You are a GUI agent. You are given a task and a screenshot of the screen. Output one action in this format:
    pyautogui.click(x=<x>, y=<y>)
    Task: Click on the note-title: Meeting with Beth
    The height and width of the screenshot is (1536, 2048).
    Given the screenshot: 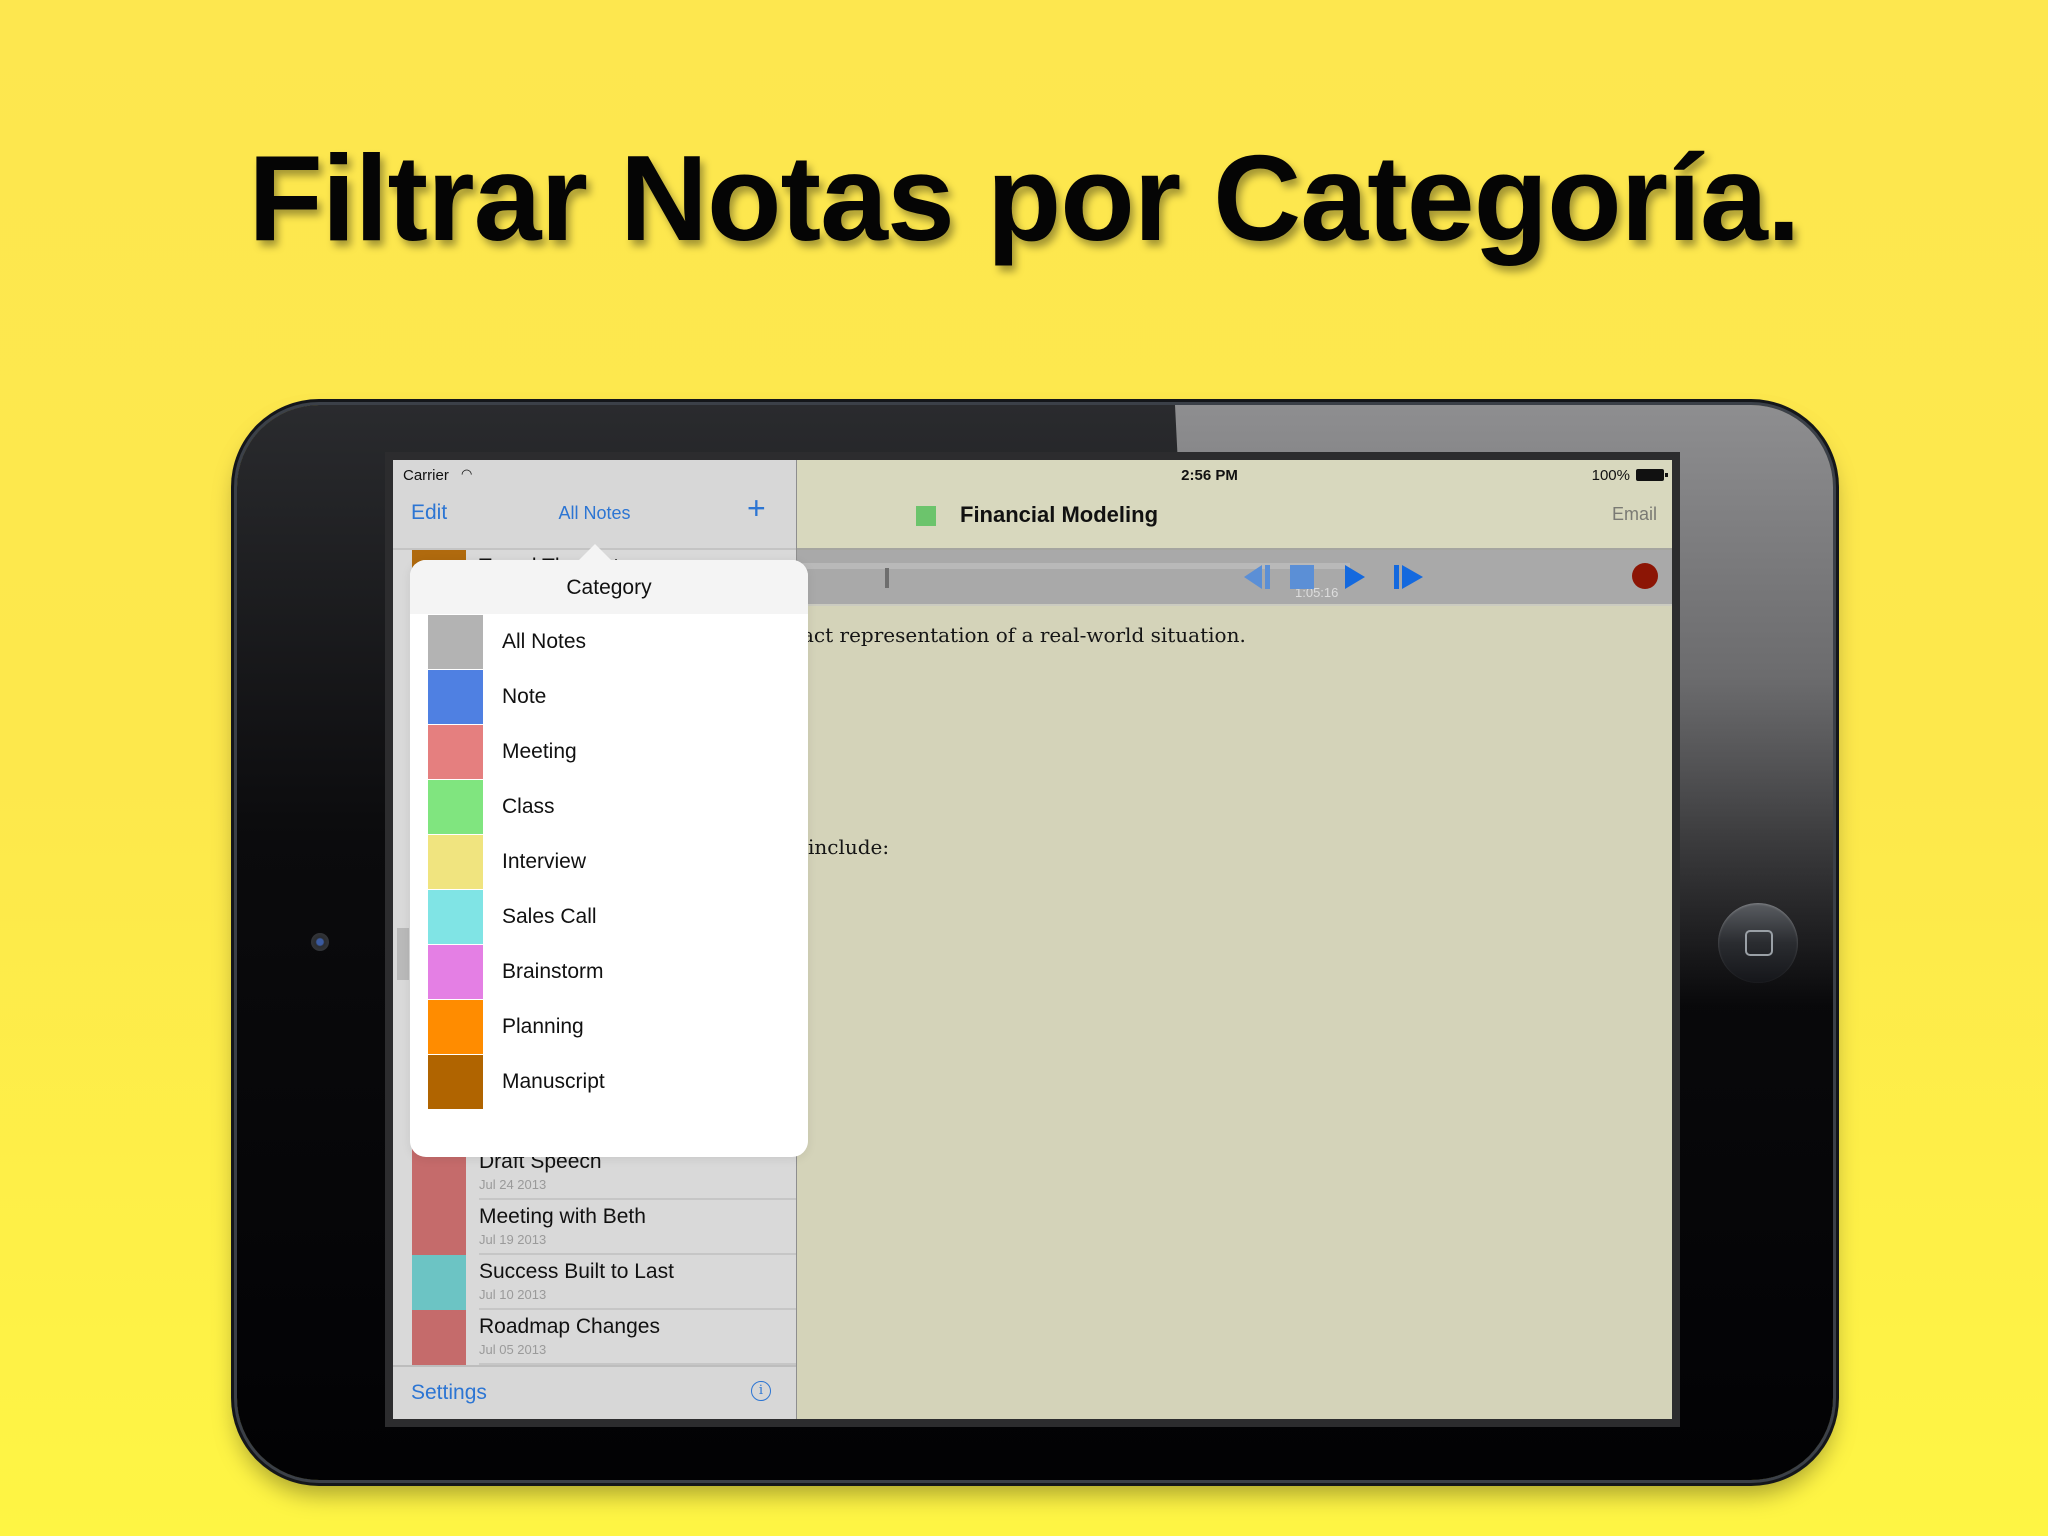 What is the action you would take?
    pyautogui.click(x=562, y=1216)
    